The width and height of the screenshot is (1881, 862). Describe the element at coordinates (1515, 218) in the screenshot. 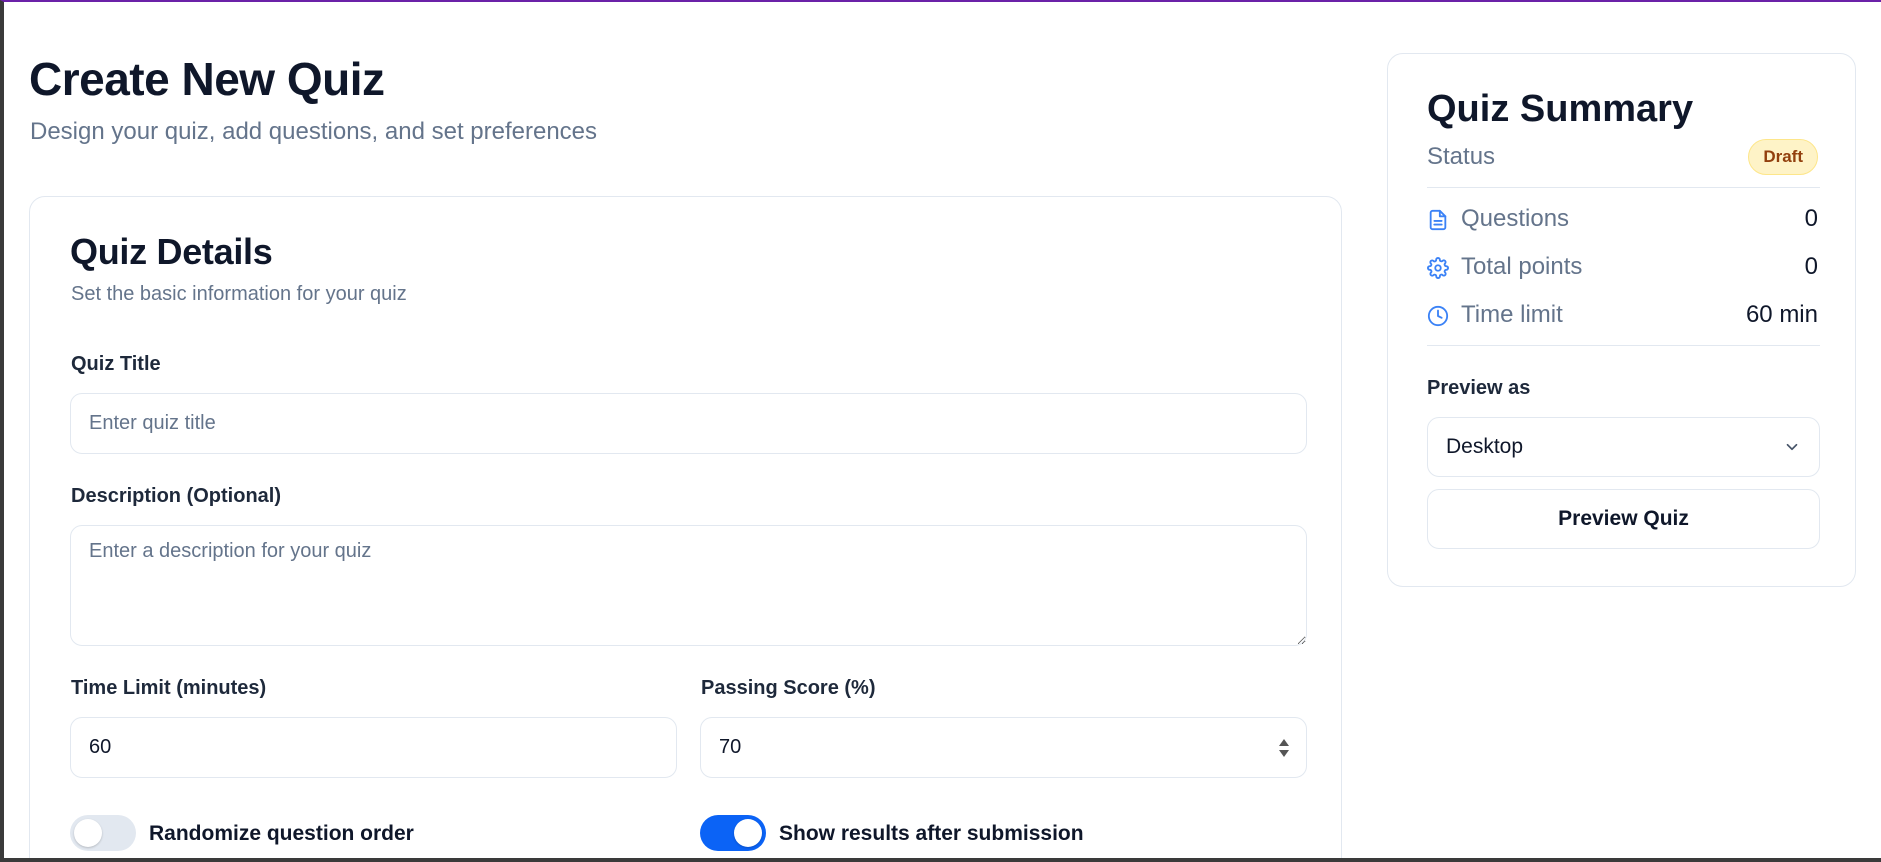

I see `questions-label: Questions` at that location.